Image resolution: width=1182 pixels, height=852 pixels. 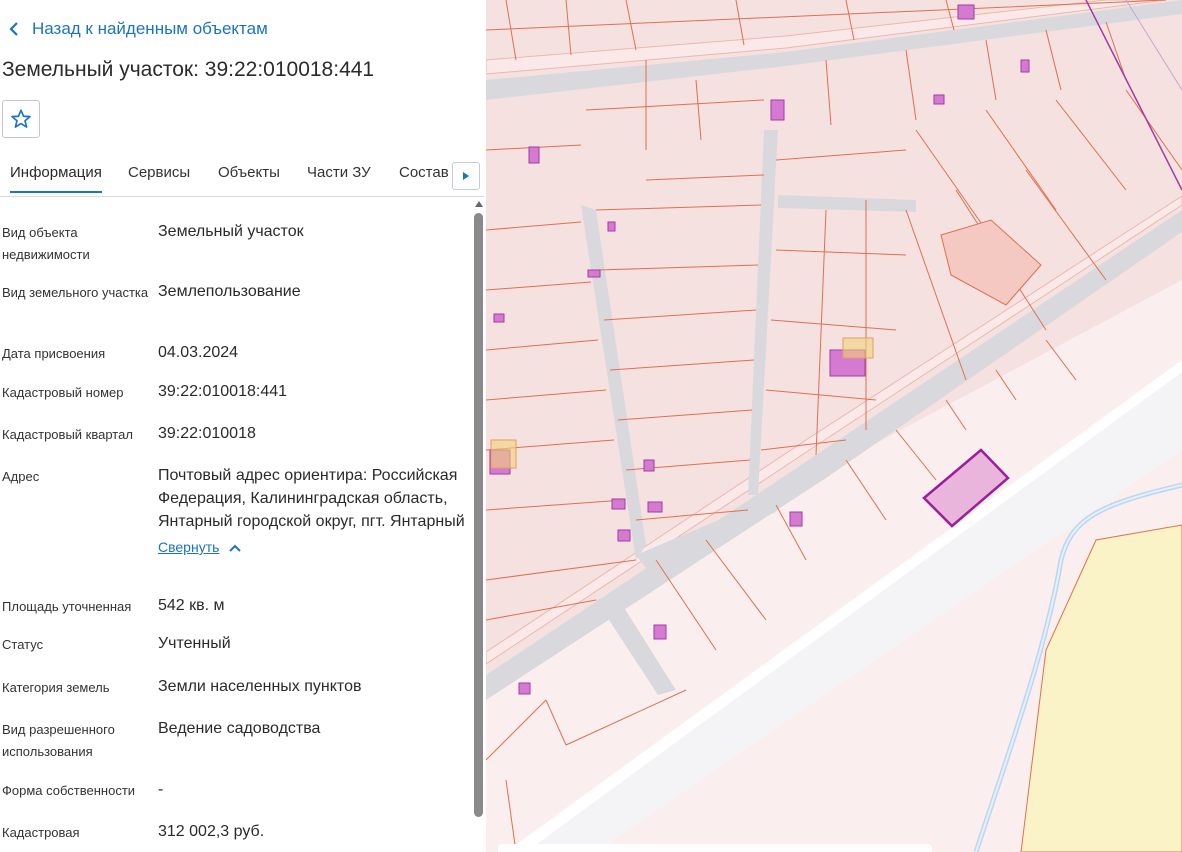 I want to click on row-value: 39:22:010018:441, so click(x=223, y=391).